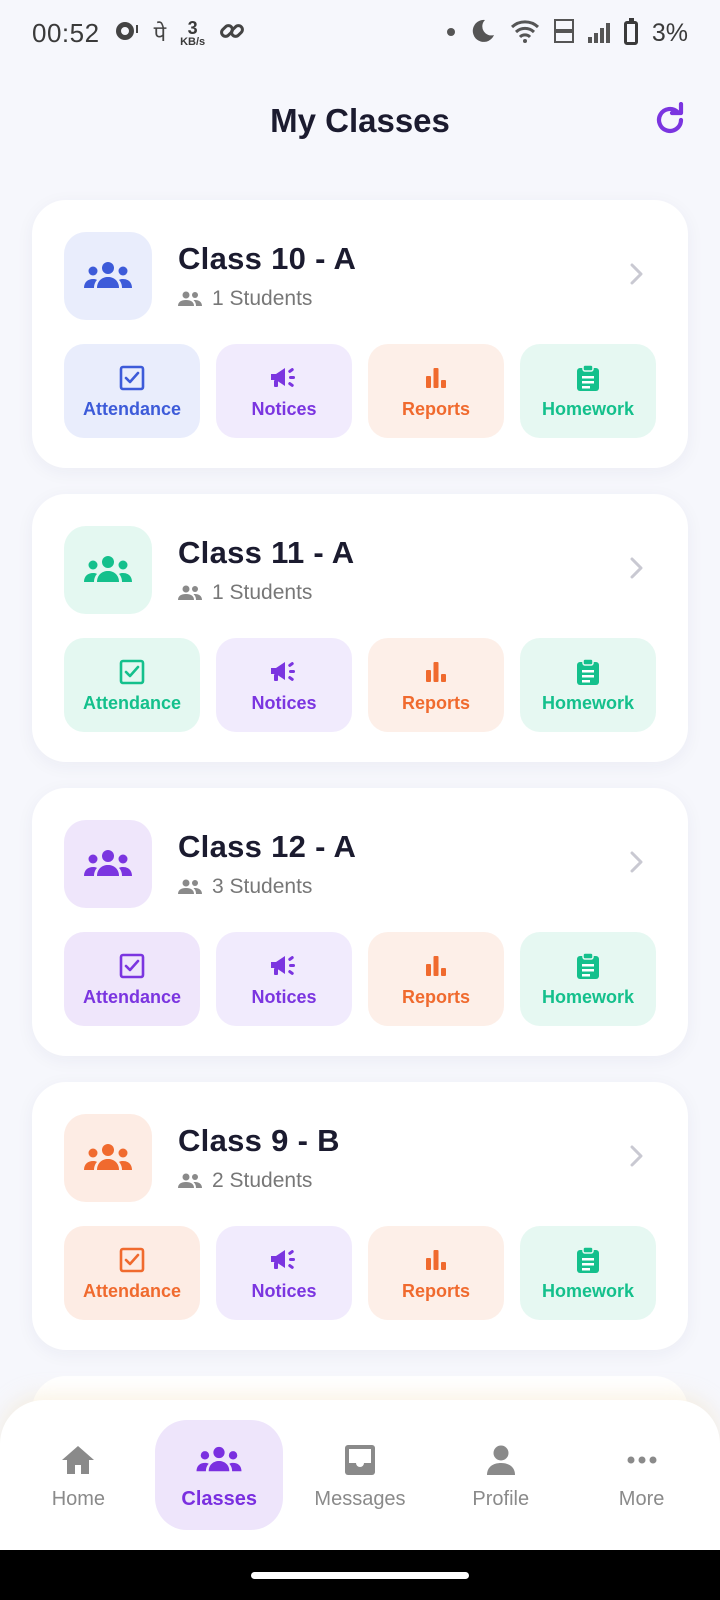 This screenshot has height=1600, width=720. Describe the element at coordinates (641, 1498) in the screenshot. I see `nav-more-label: More` at that location.